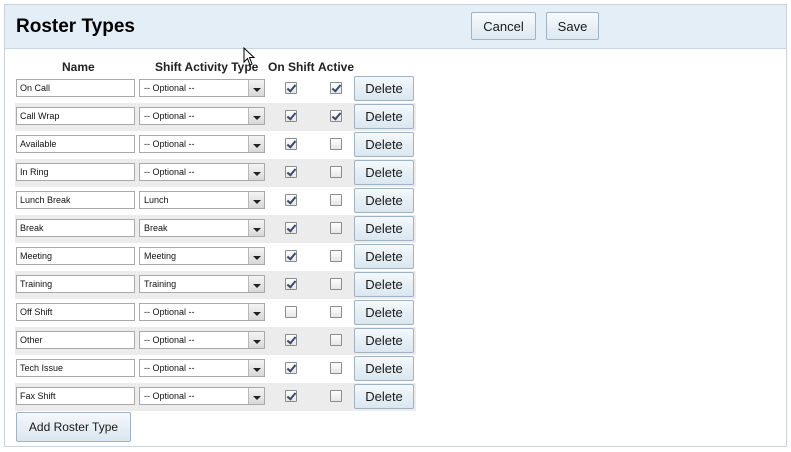 This screenshot has height=452, width=791. What do you see at coordinates (156, 228) in the screenshot?
I see `shift-activity-value: Break` at bounding box center [156, 228].